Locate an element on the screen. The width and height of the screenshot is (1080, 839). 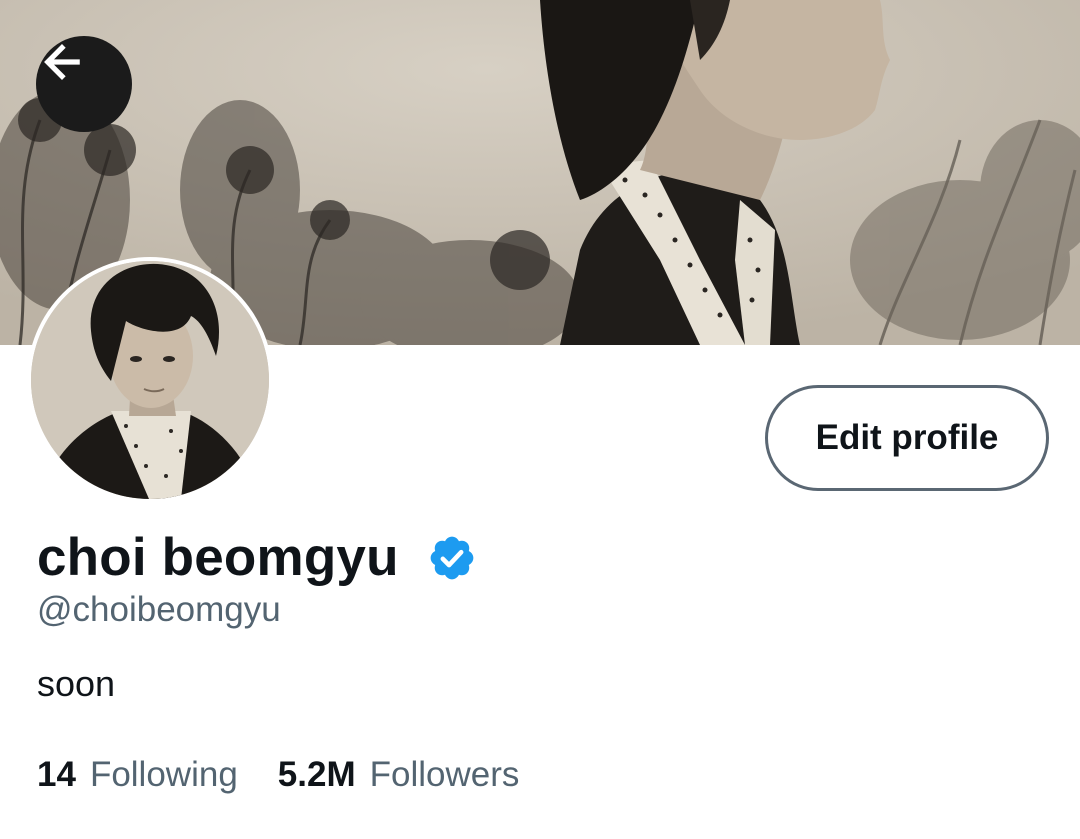
profile-bio: soon is located at coordinates (76, 683).